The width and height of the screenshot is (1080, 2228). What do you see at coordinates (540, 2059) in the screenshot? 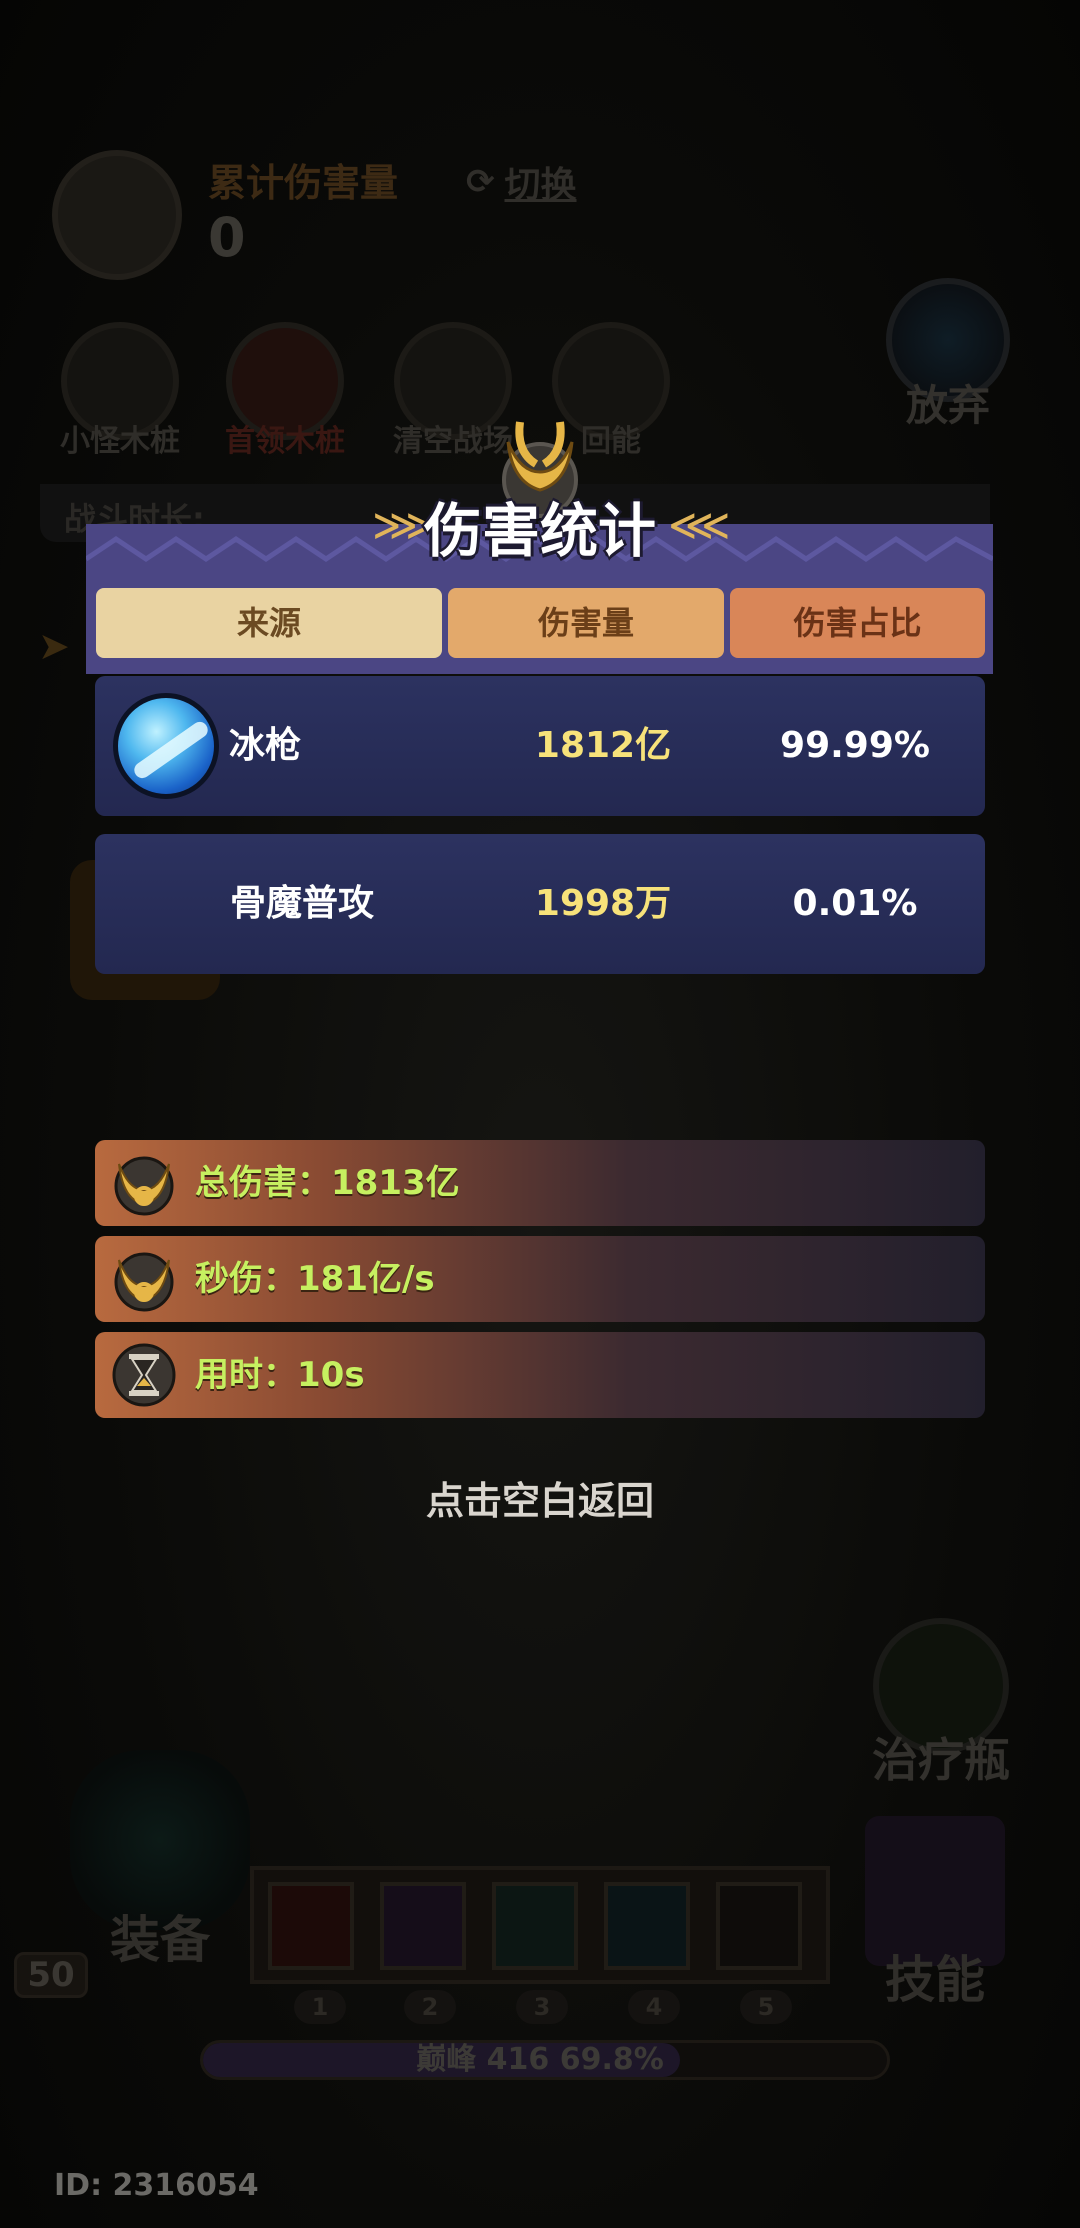
I see `xp-text: 巅峰 416 69.8%` at bounding box center [540, 2059].